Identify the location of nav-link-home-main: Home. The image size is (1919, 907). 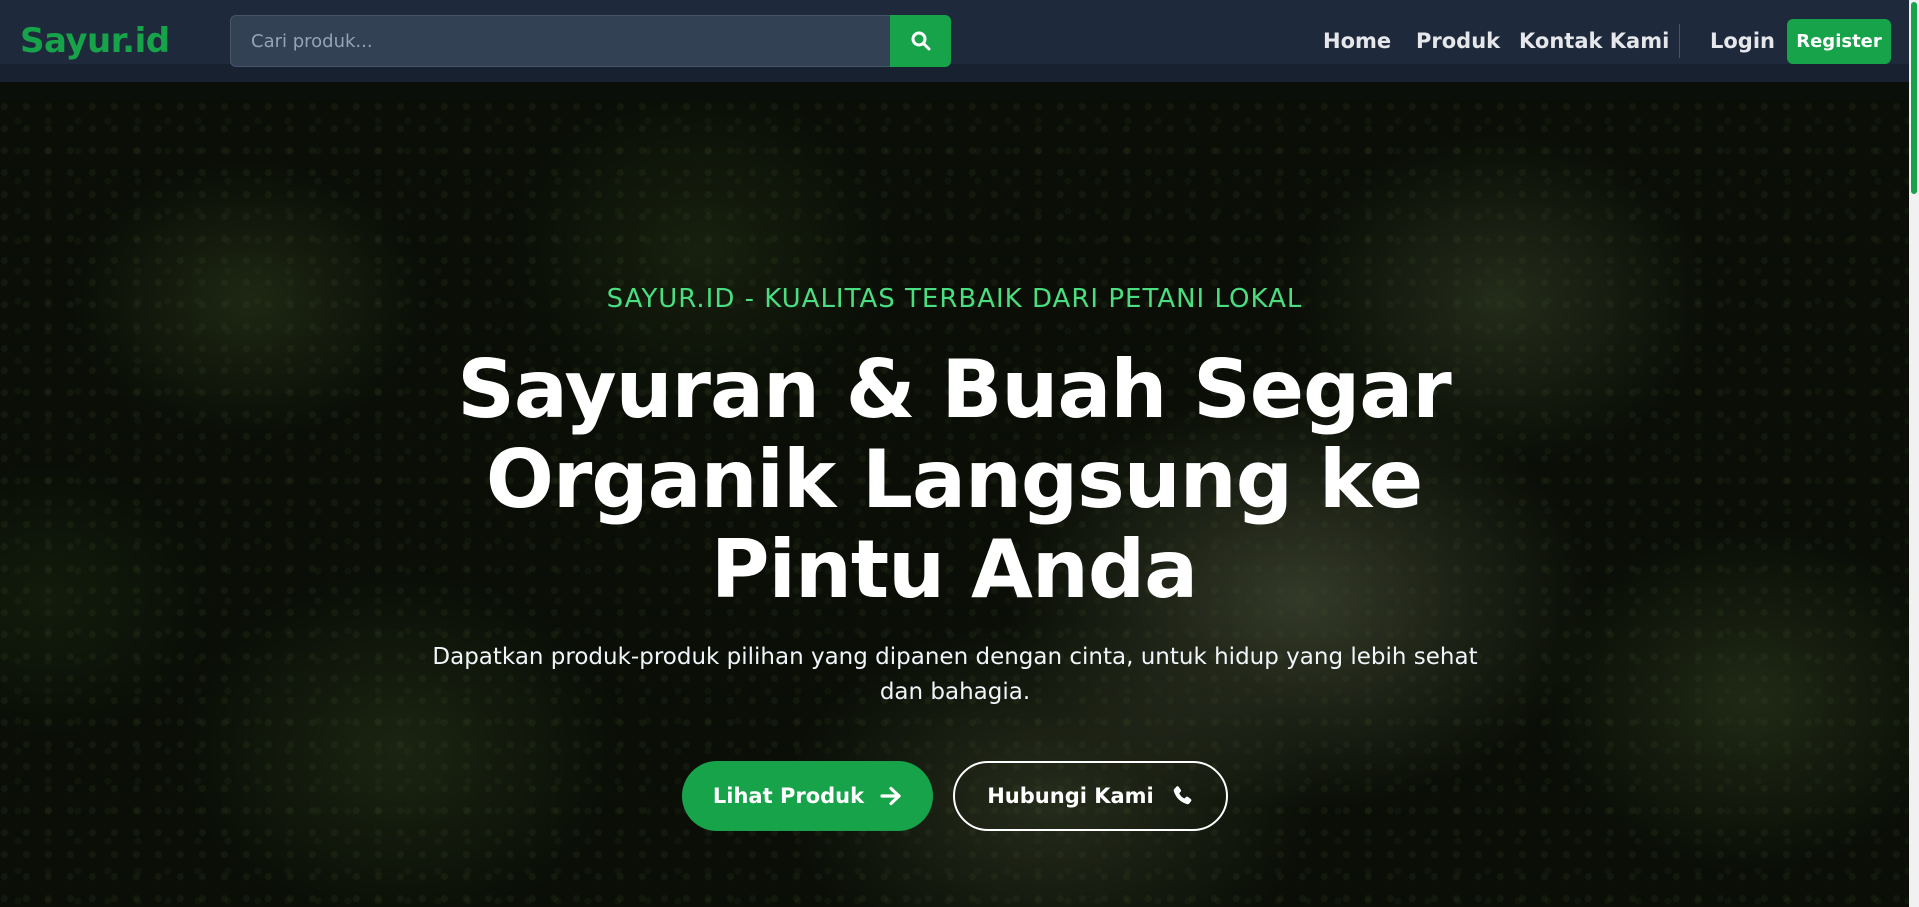
(1357, 41).